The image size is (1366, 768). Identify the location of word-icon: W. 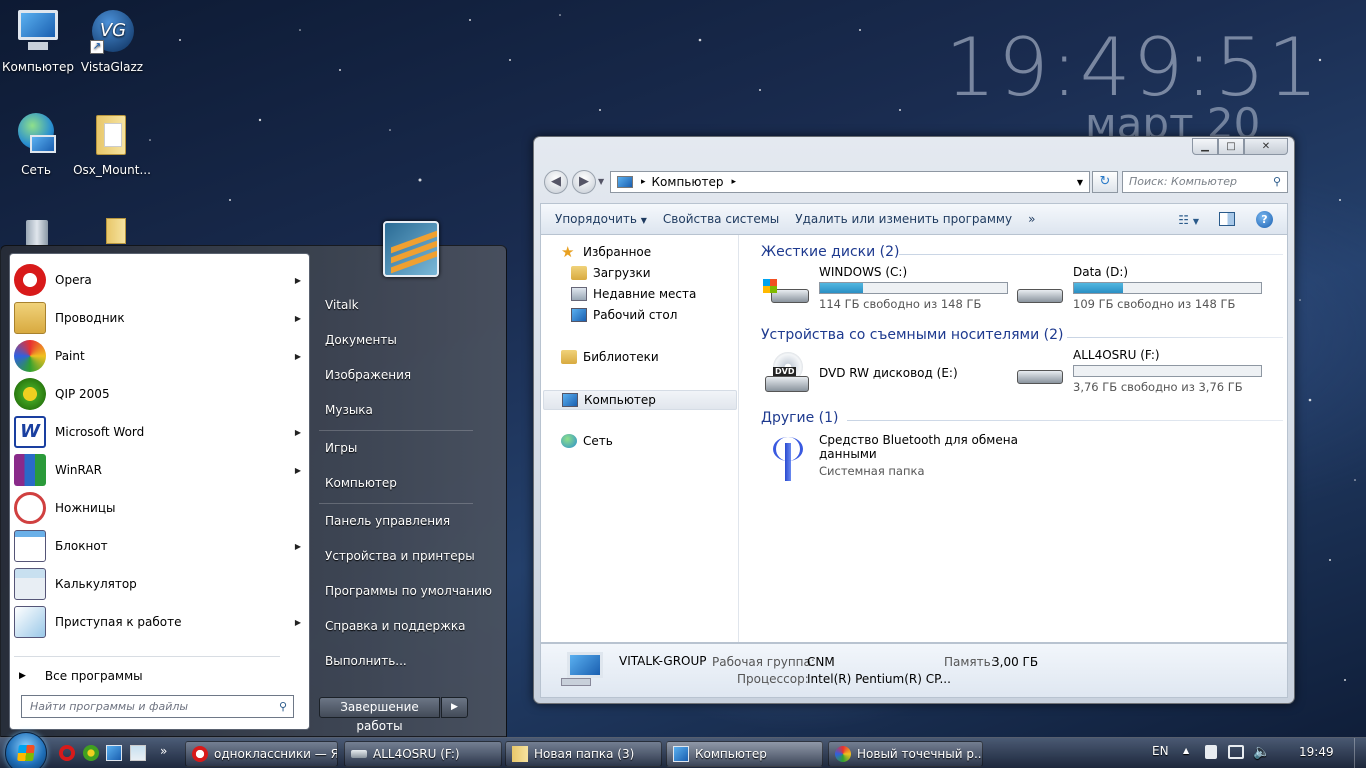
(30, 432).